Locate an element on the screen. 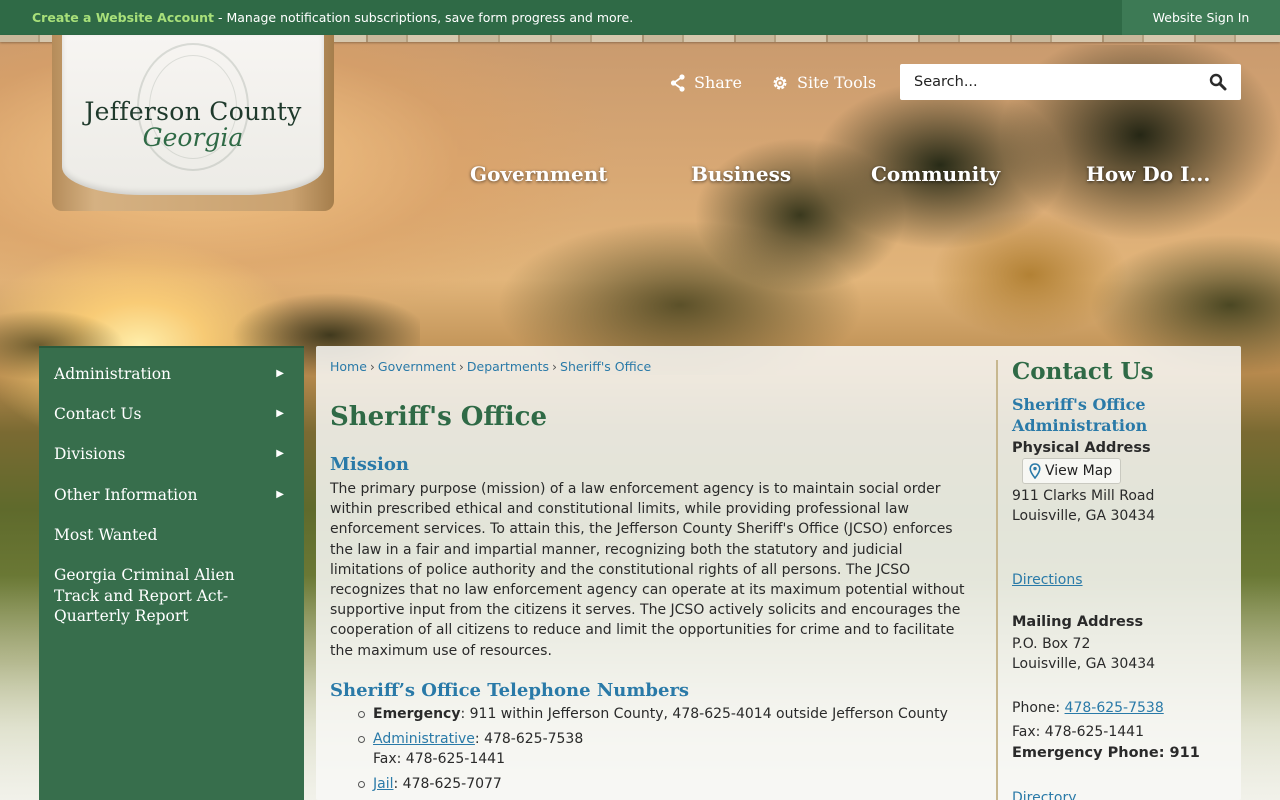 The width and height of the screenshot is (1280, 800). mission-heading: Mission is located at coordinates (369, 464).